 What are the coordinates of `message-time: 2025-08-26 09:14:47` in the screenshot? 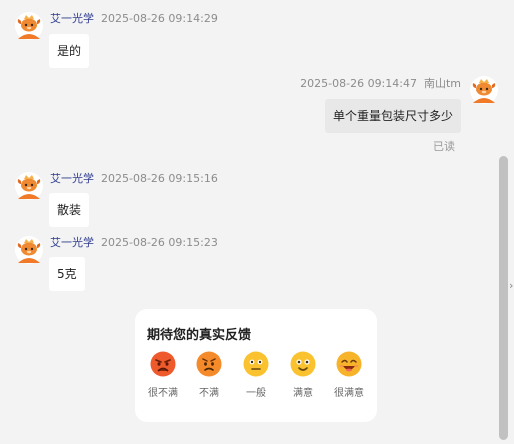 It's located at (358, 83).